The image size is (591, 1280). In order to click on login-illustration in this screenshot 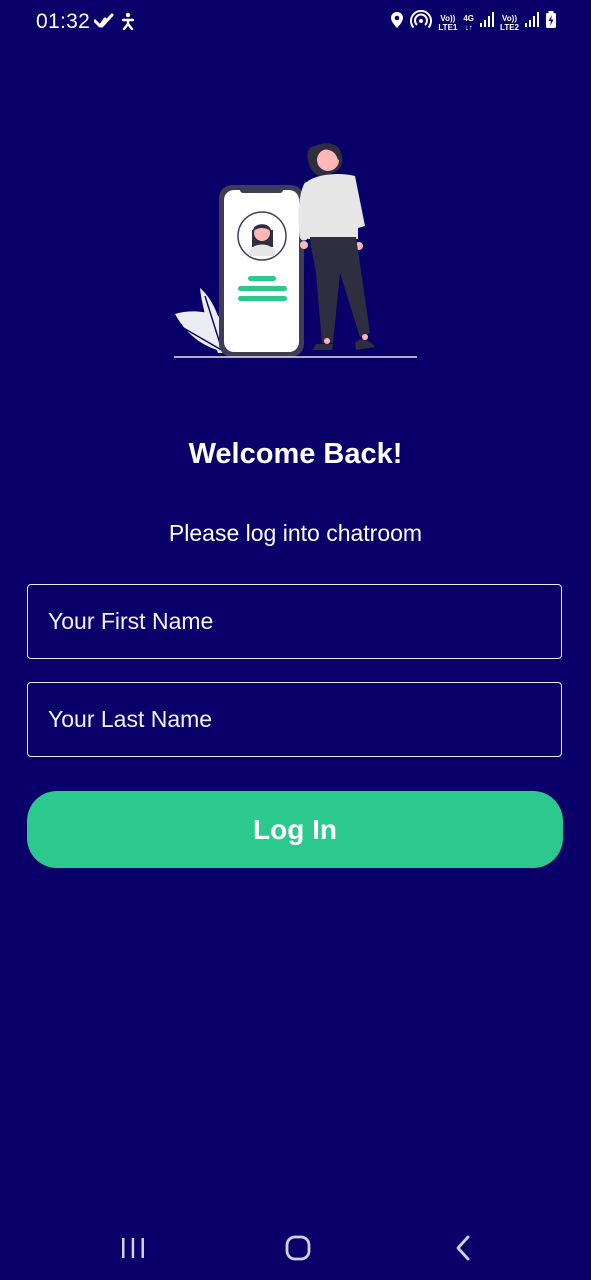, I will do `click(295, 250)`.